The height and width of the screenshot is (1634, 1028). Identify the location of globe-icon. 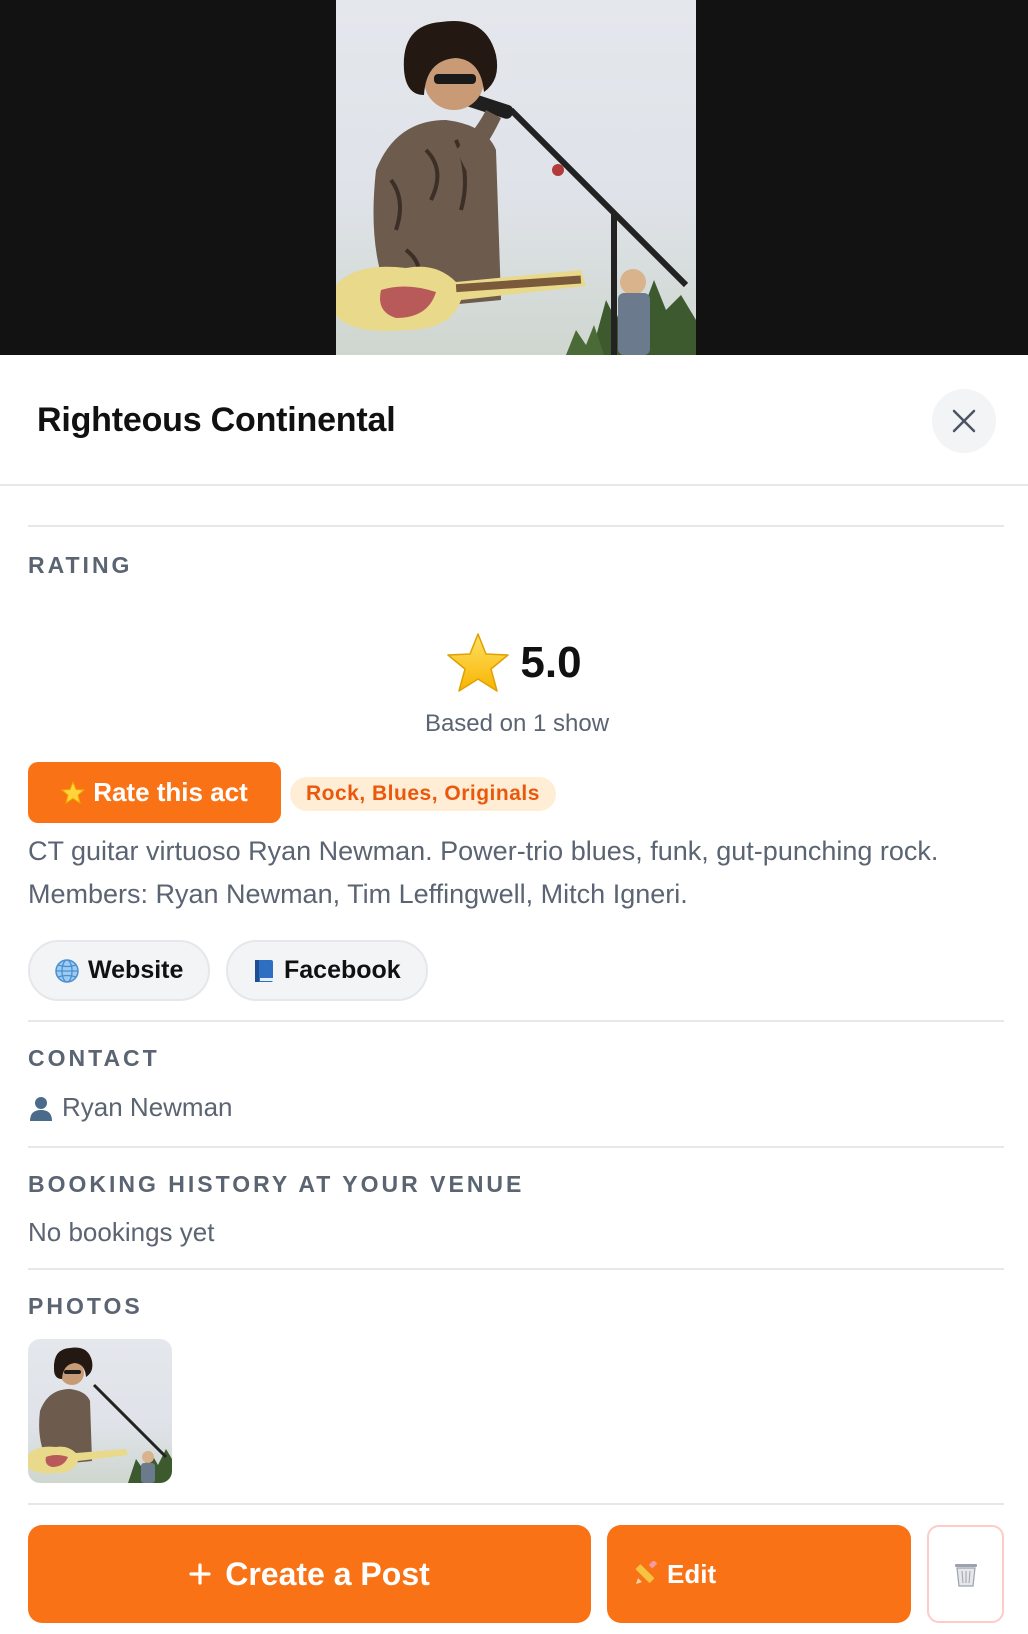
(67, 970).